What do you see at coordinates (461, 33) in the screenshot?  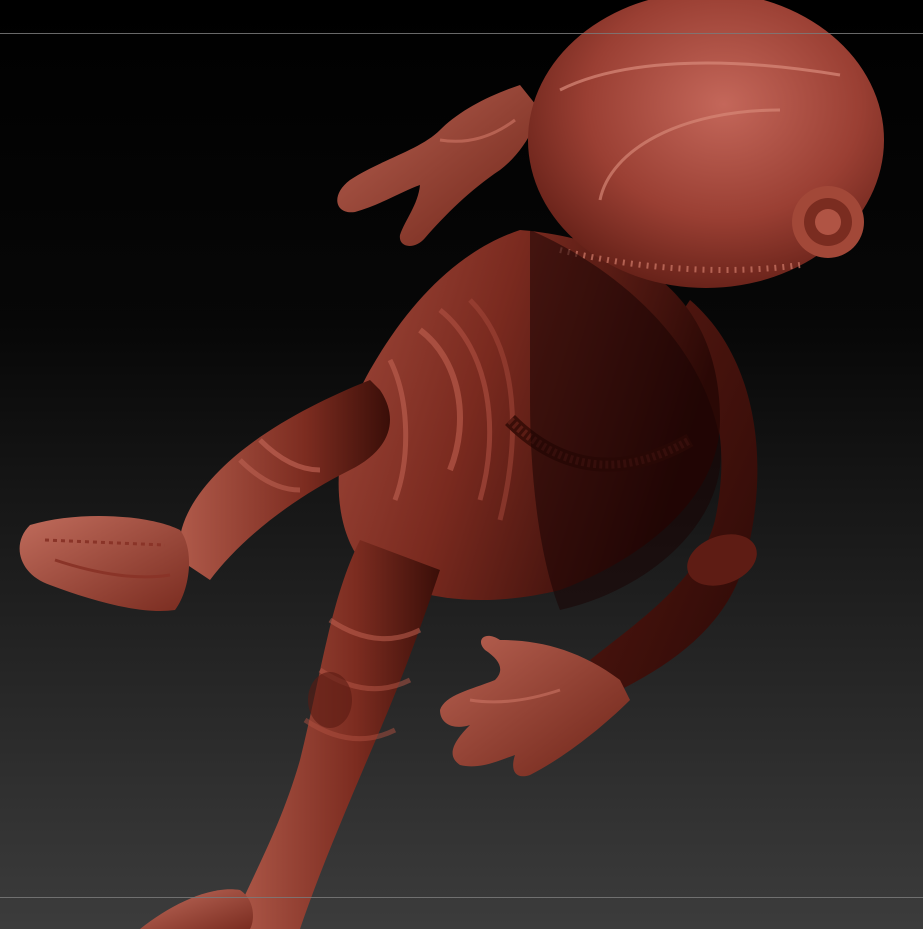 I see `frame-guide-top` at bounding box center [461, 33].